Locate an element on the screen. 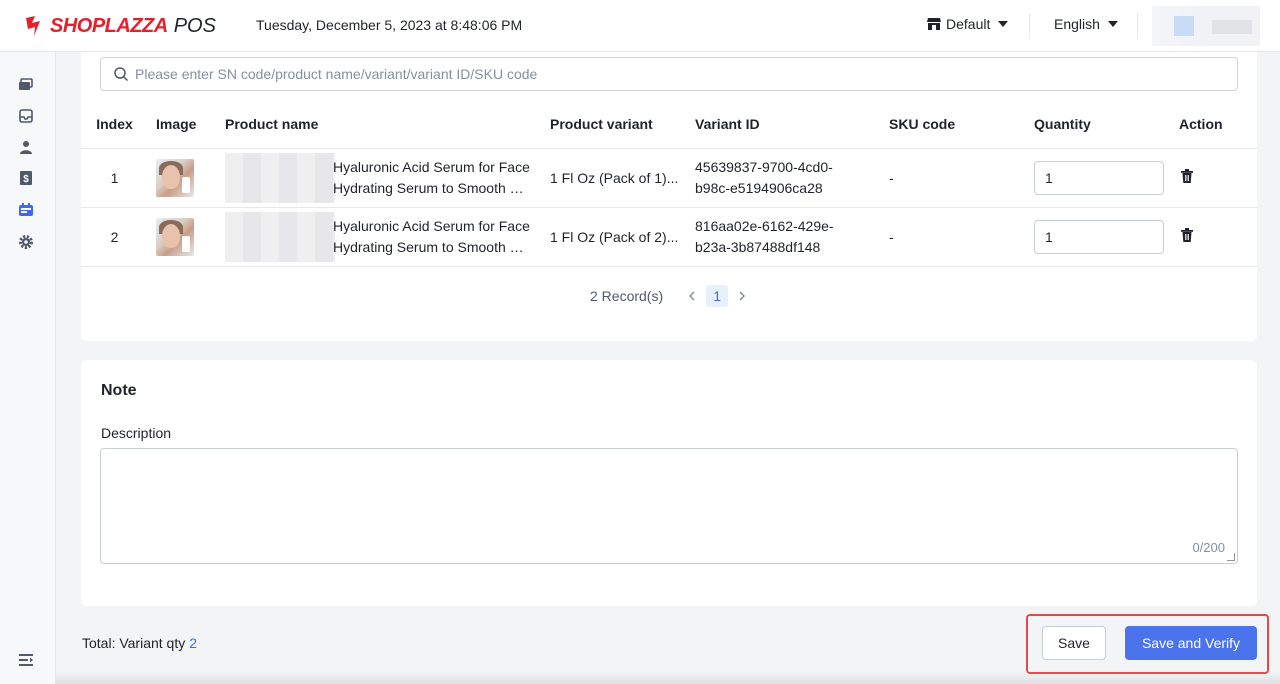 This screenshot has height=684, width=1280. current-datetime: Tuesday, December 5, 2023 at 8:48:06 PM is located at coordinates (389, 25).